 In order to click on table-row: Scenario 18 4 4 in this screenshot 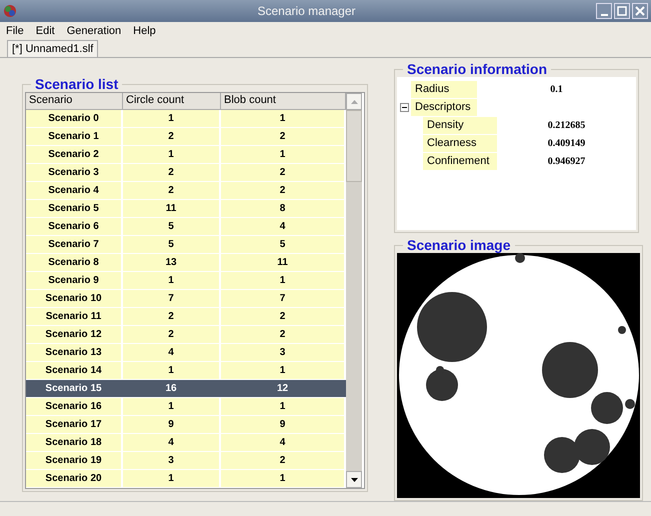, I will do `click(186, 443)`.